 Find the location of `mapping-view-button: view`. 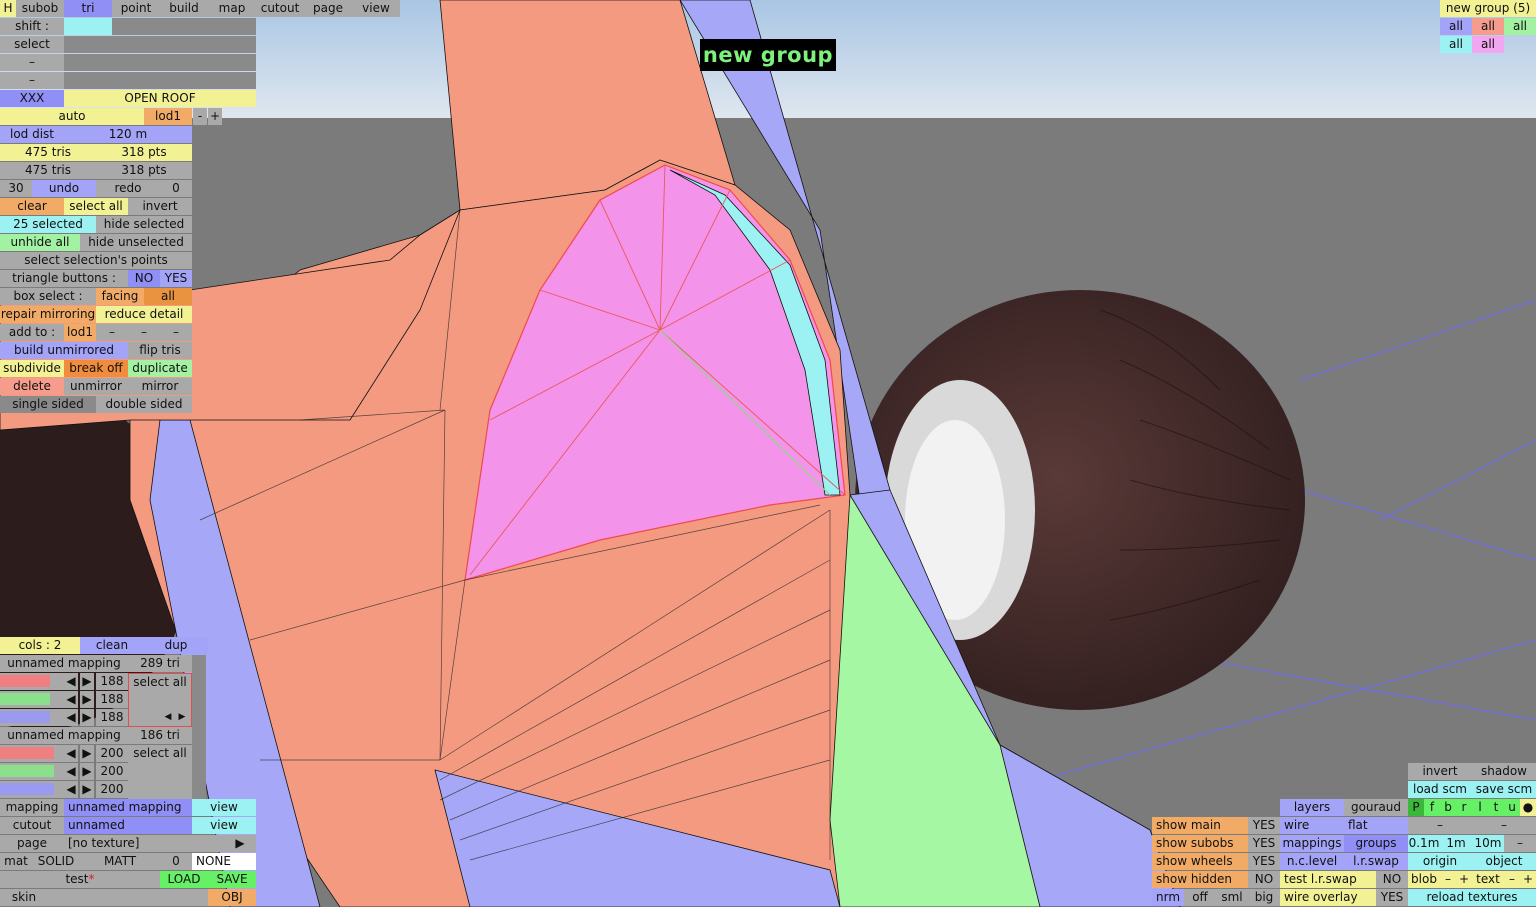

mapping-view-button: view is located at coordinates (224, 807).